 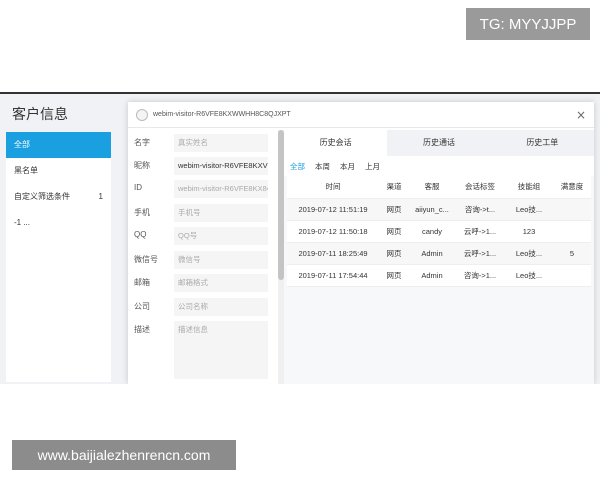 What do you see at coordinates (528, 24) in the screenshot?
I see `tg-badge: TG: MYYJJPP` at bounding box center [528, 24].